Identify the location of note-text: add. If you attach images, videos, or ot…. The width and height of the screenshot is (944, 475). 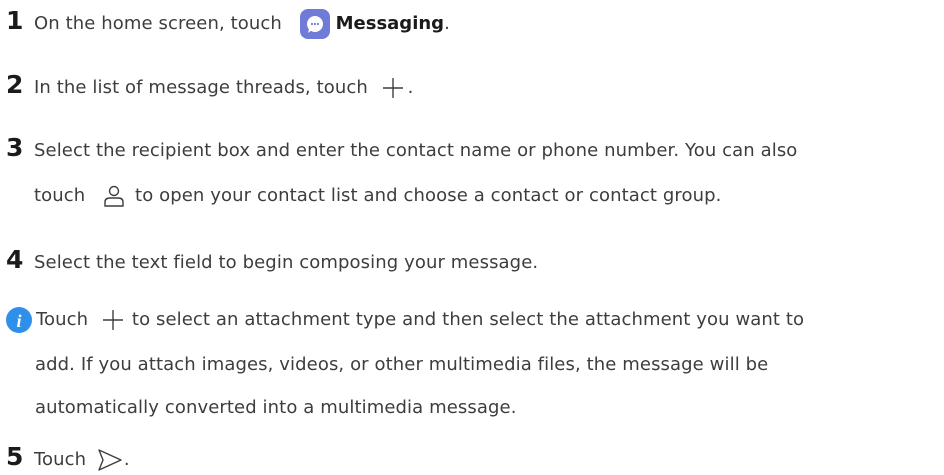
(402, 364).